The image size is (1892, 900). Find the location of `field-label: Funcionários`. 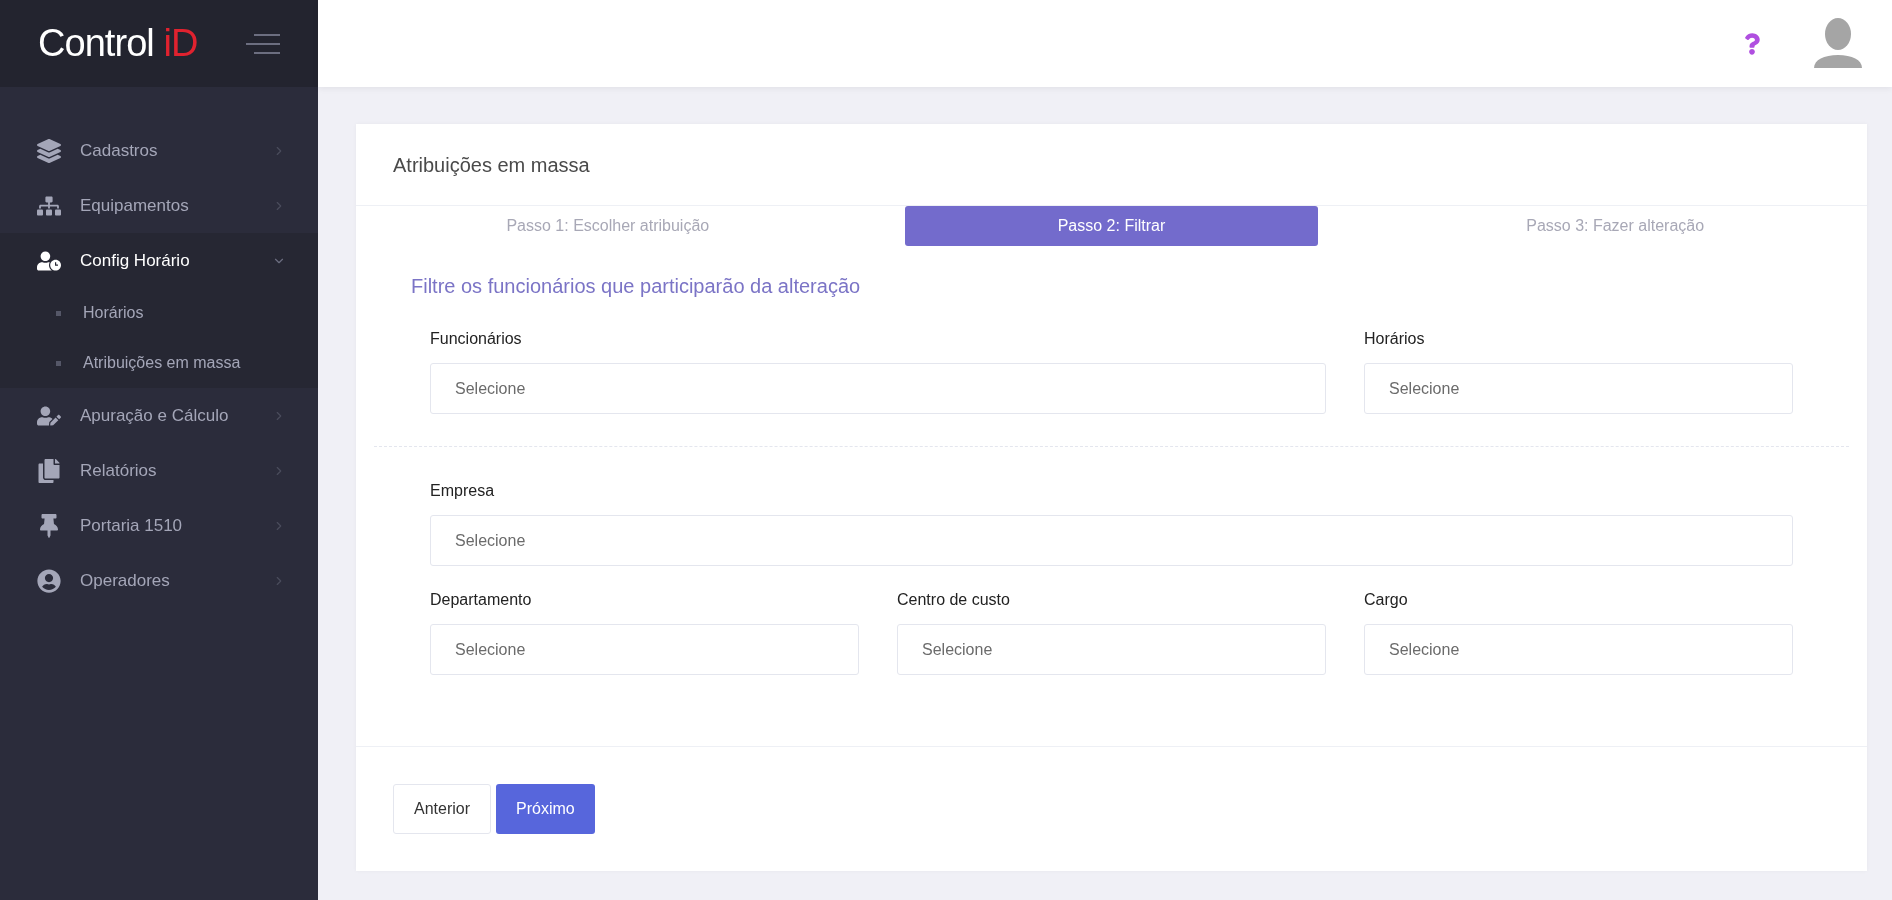

field-label: Funcionários is located at coordinates (476, 339).